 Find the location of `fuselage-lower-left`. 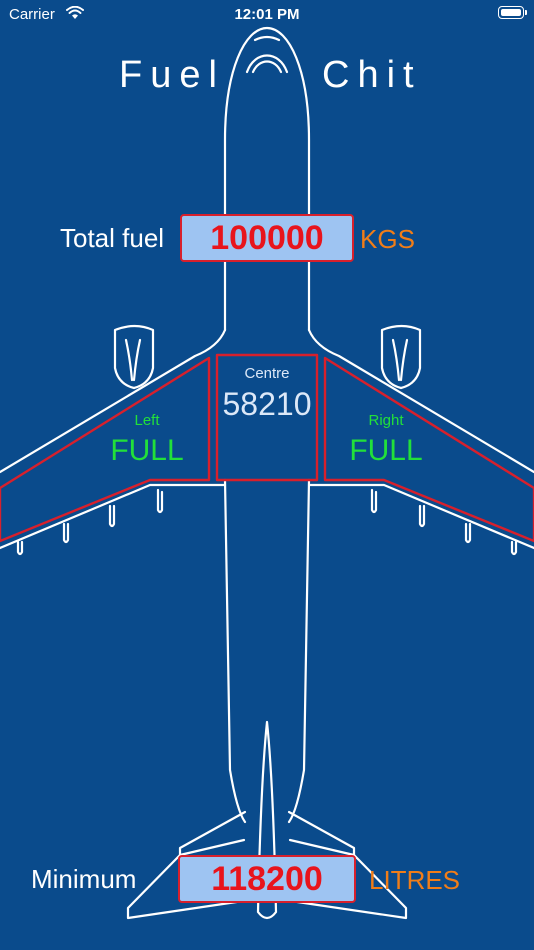

fuselage-lower-left is located at coordinates (235, 651).